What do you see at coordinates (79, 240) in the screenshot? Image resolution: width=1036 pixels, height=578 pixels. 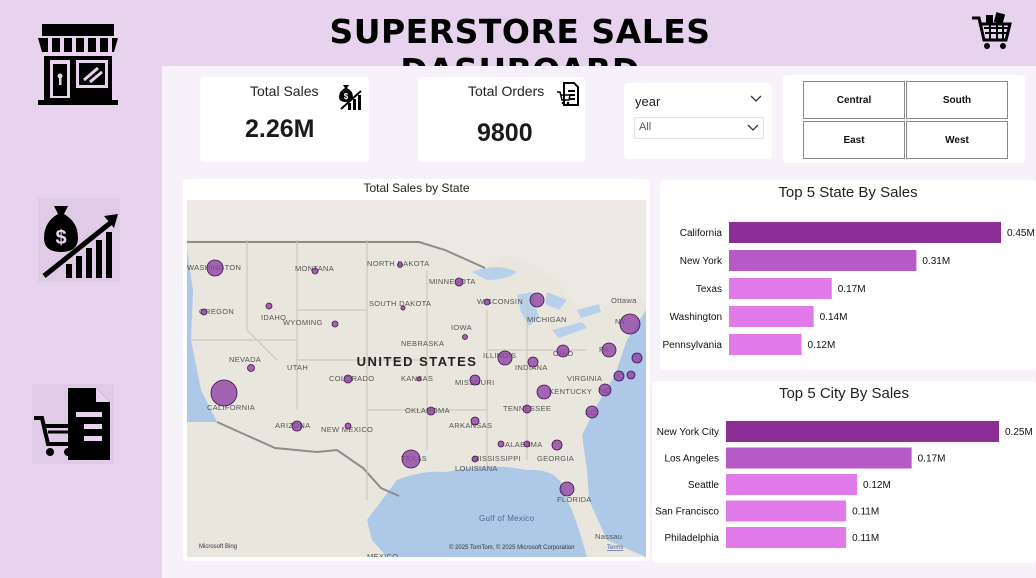 I see `money-bag-growth-icon: $` at bounding box center [79, 240].